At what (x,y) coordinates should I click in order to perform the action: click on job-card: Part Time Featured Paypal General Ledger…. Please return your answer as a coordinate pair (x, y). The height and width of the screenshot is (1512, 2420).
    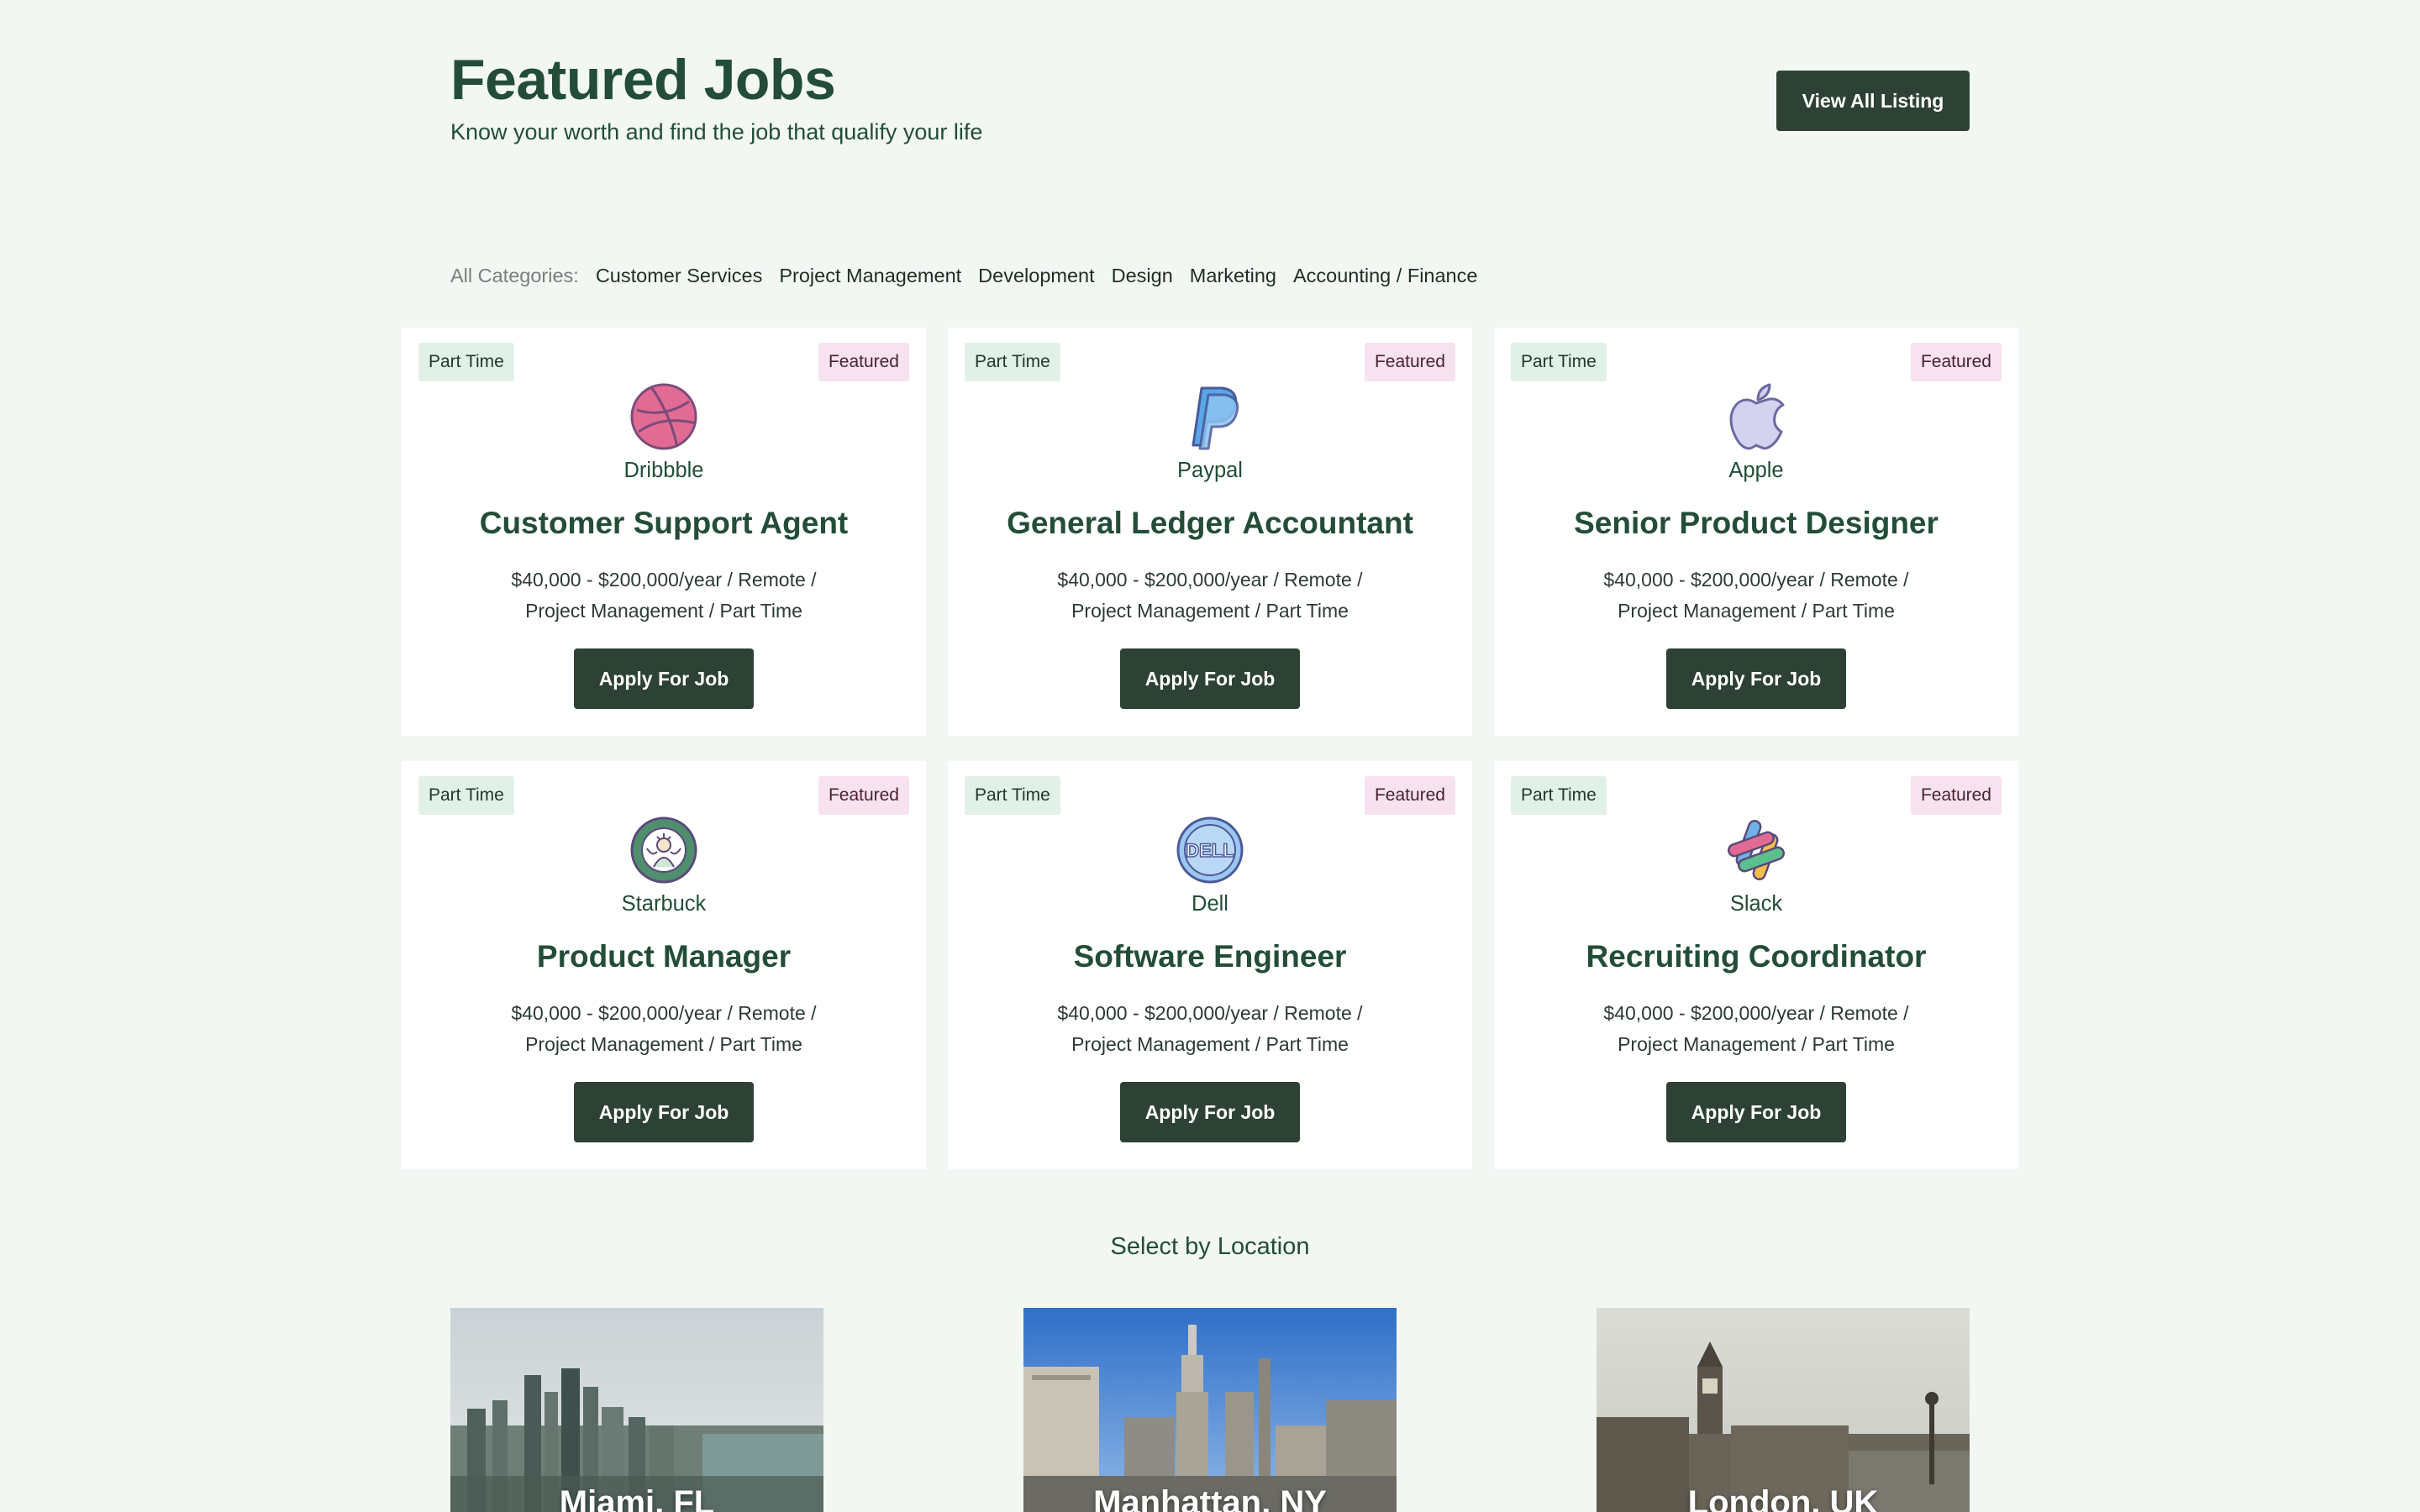
    Looking at the image, I should click on (1210, 532).